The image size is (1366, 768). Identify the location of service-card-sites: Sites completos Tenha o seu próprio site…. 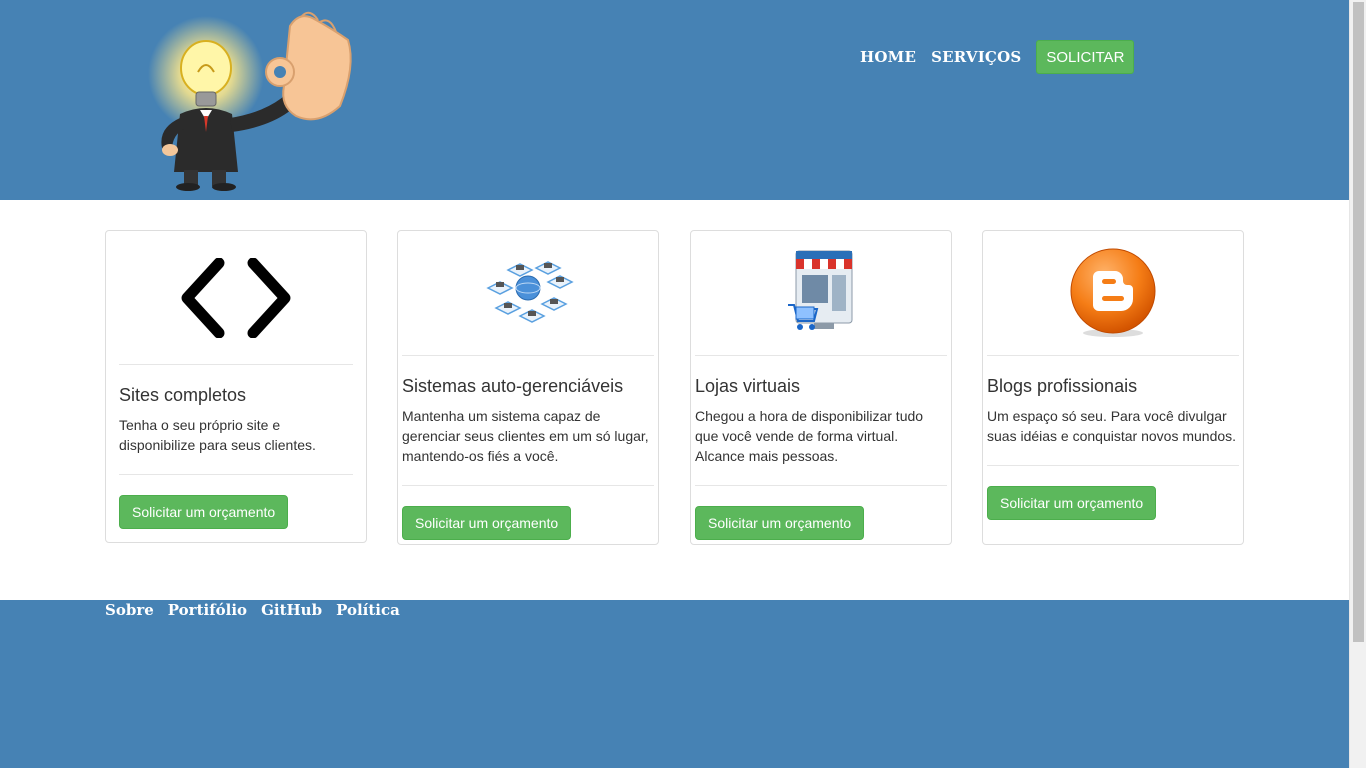
(236, 386).